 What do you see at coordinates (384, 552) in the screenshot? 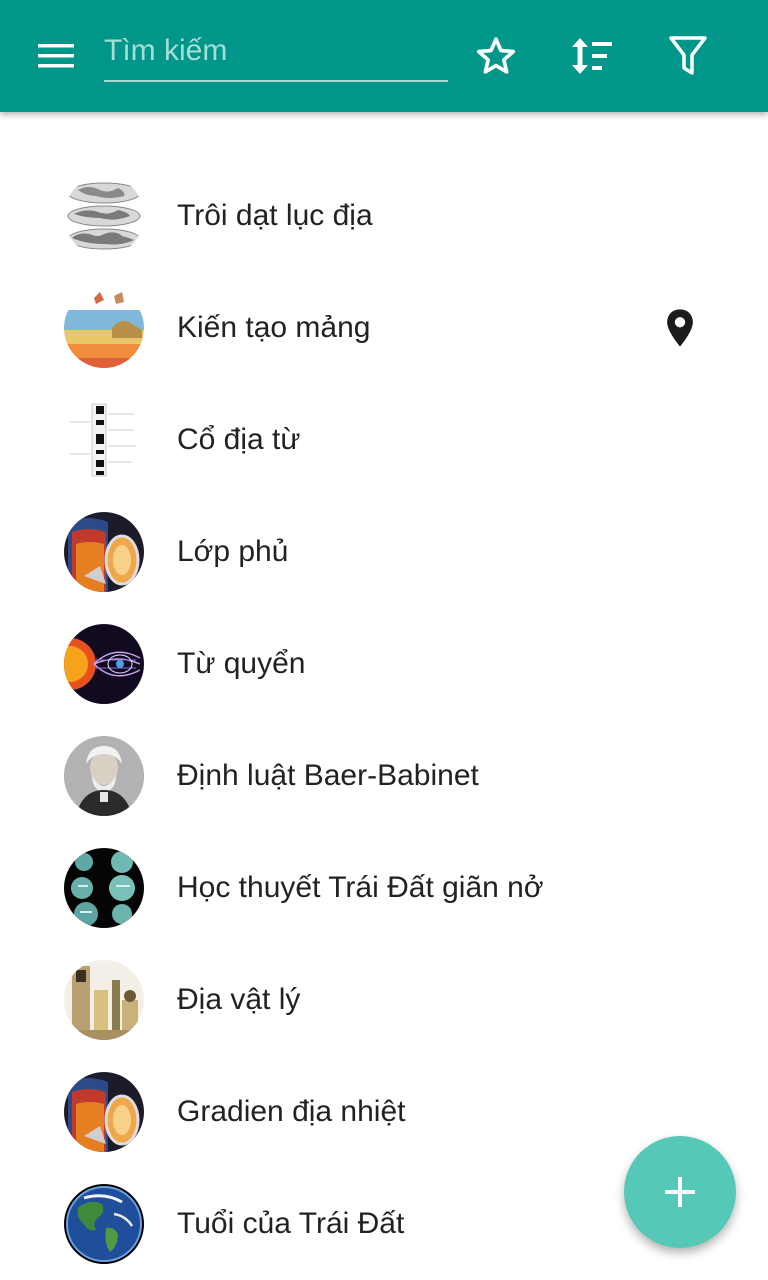
I see `list-item: Lớp phủ` at bounding box center [384, 552].